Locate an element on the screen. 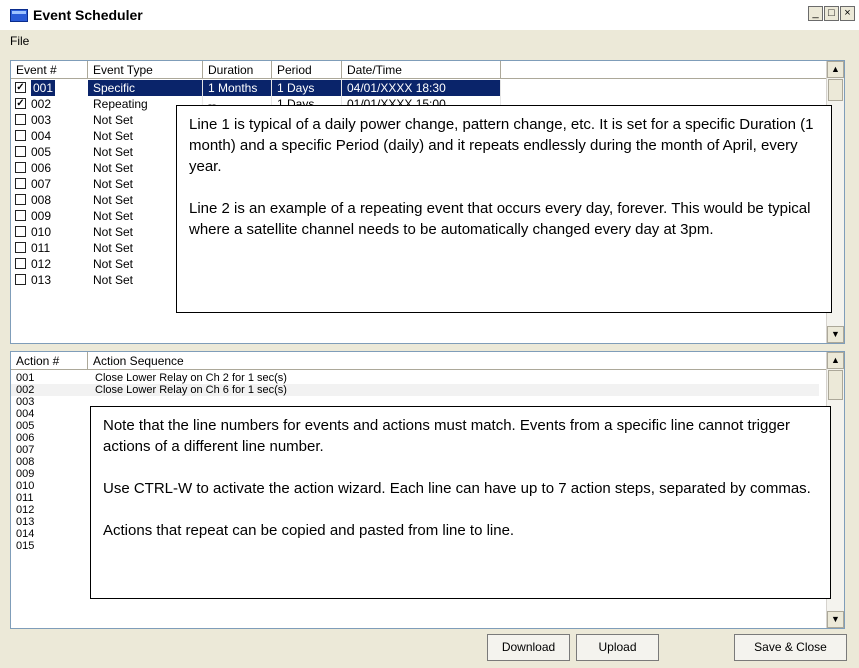  col-header-action-sequence: Action Sequence is located at coordinates (457, 361).